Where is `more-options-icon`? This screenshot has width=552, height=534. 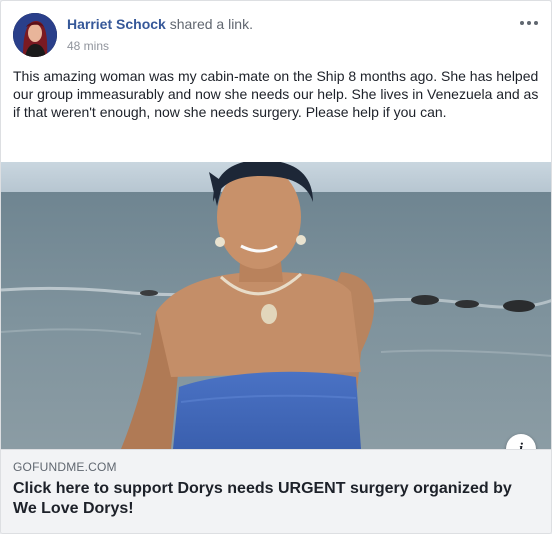 more-options-icon is located at coordinates (529, 23).